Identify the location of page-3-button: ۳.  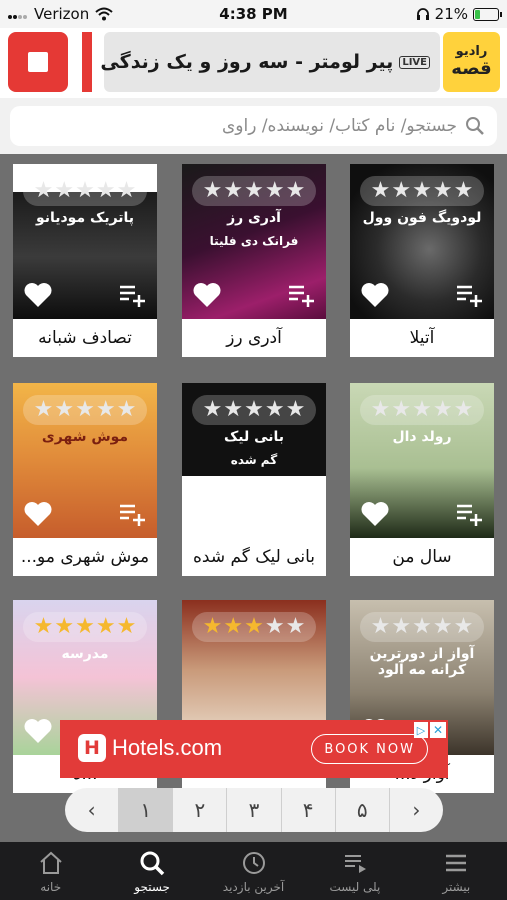
(254, 810).